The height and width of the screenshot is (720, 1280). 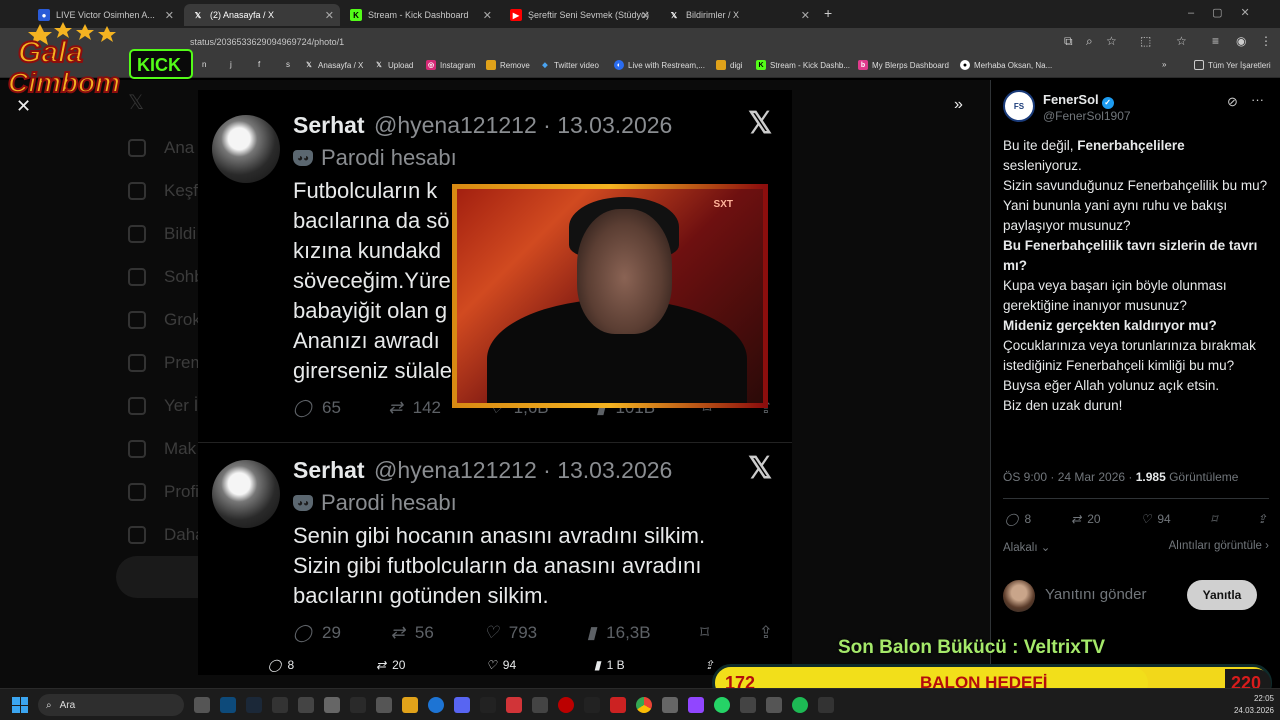 I want to click on tab-youtube-studio: ▶ Şereftir Seni Sevmek (Stüdyo) ✕, so click(x=579, y=15).